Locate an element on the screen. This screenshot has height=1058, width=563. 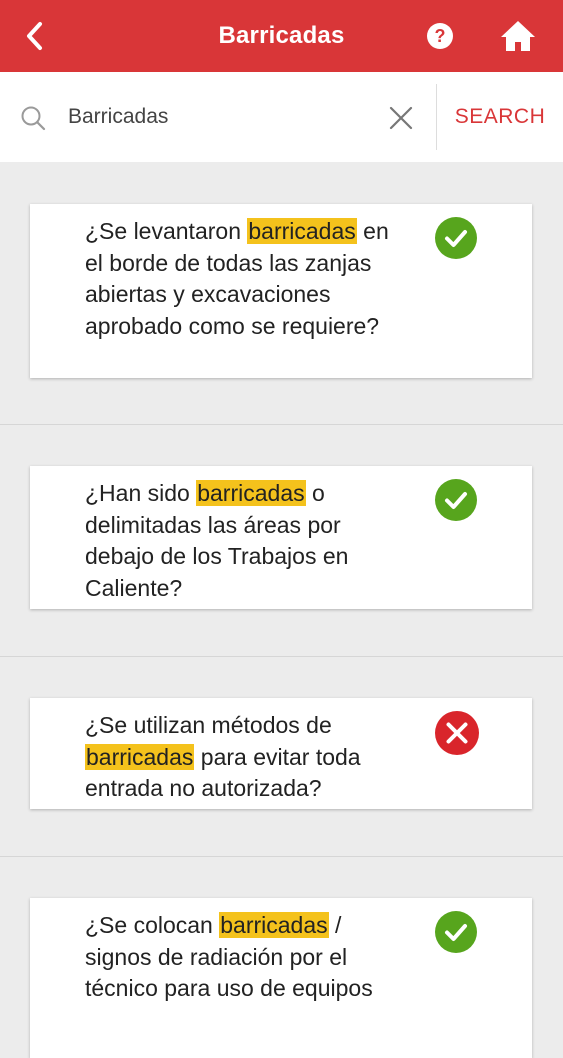
search-button: SEARCH is located at coordinates (500, 117).